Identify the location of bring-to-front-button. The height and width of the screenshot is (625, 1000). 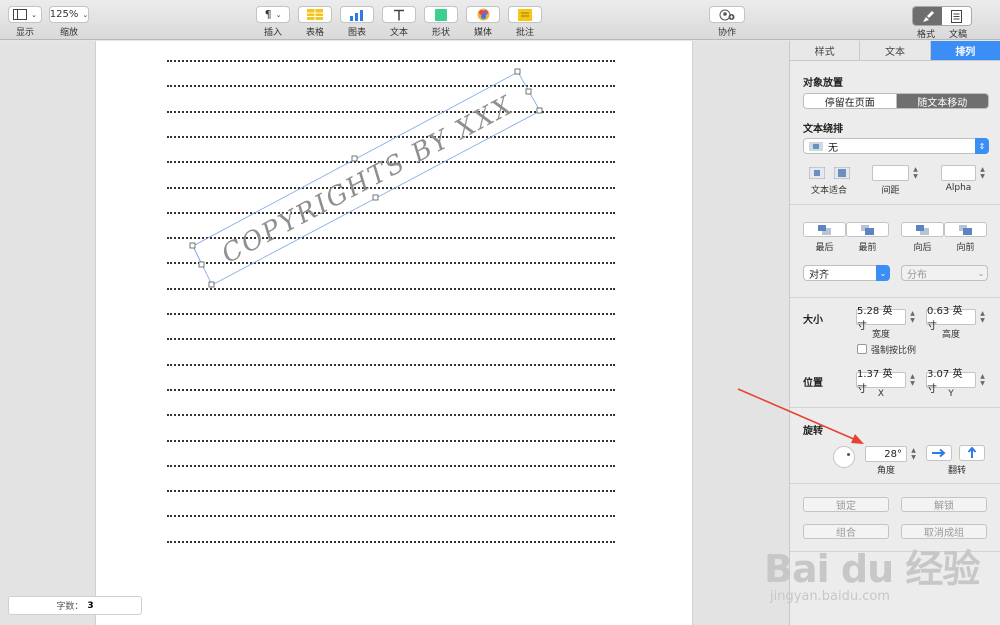
(867, 229).